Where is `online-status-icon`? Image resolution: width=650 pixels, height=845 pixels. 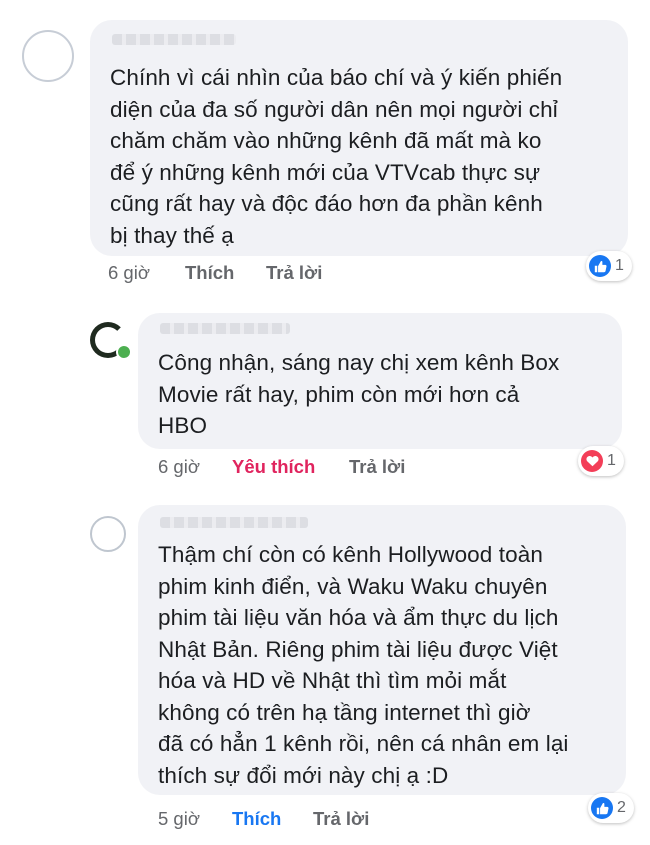
online-status-icon is located at coordinates (124, 352).